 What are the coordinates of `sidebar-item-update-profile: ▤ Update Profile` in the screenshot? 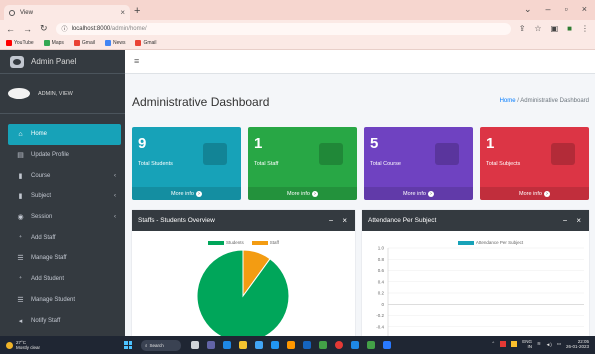 It's located at (66, 155).